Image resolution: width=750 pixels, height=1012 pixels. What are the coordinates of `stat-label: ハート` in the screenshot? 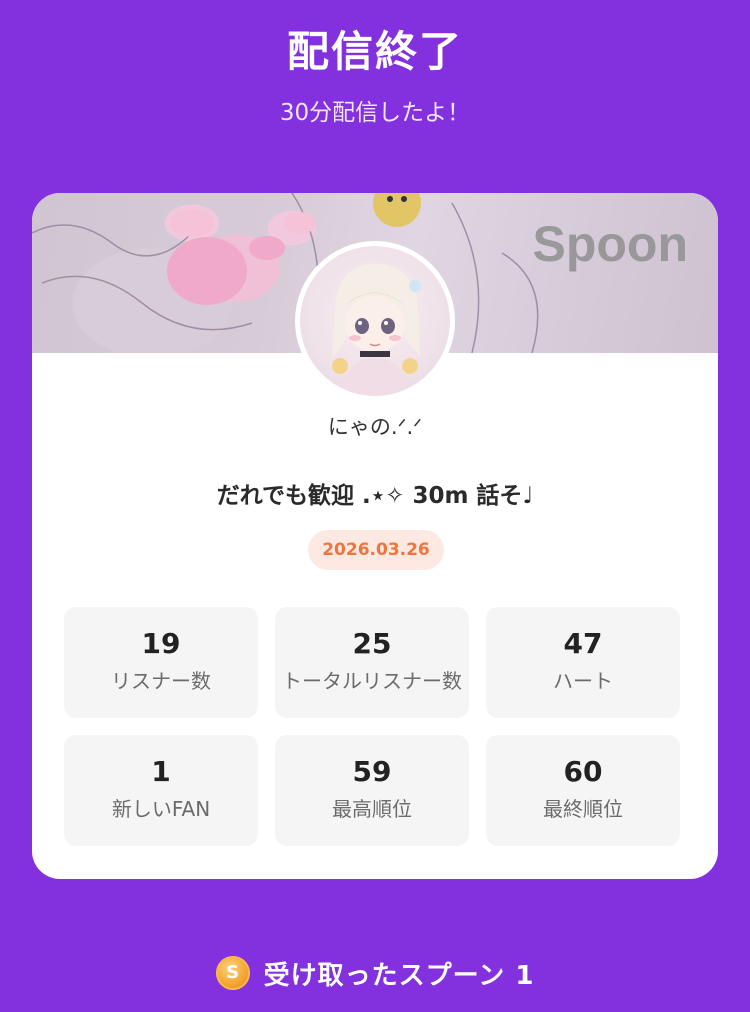 It's located at (583, 681).